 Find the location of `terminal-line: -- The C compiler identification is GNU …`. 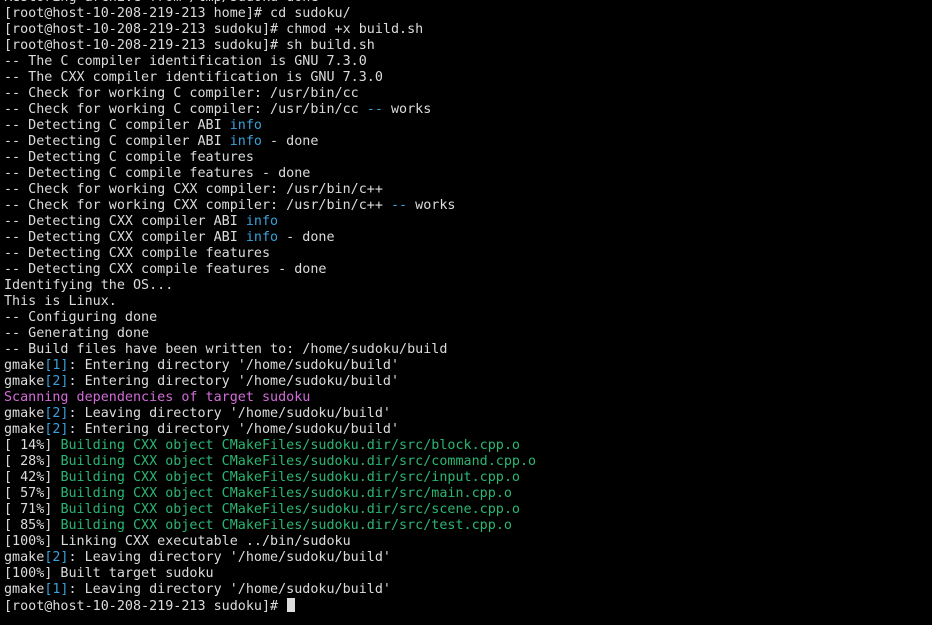

terminal-line: -- The C compiler identification is GNU … is located at coordinates (466, 62).